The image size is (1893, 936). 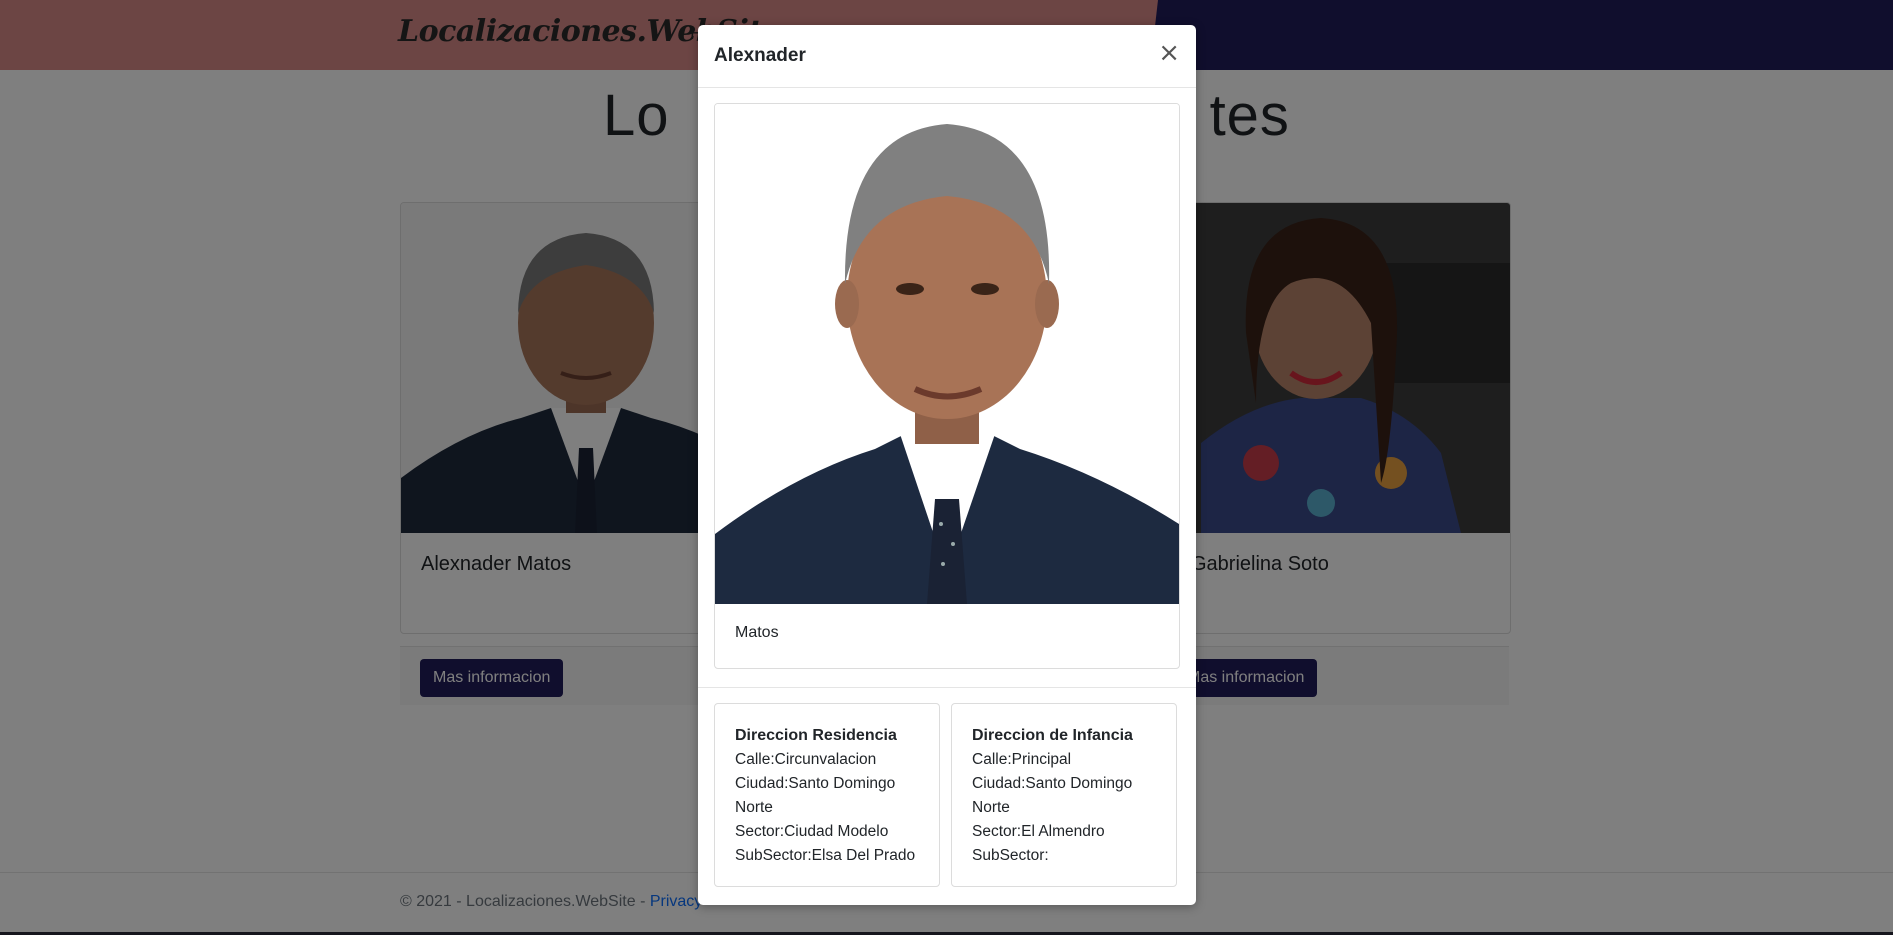 What do you see at coordinates (760, 55) in the screenshot?
I see `modal-title: Alexnader` at bounding box center [760, 55].